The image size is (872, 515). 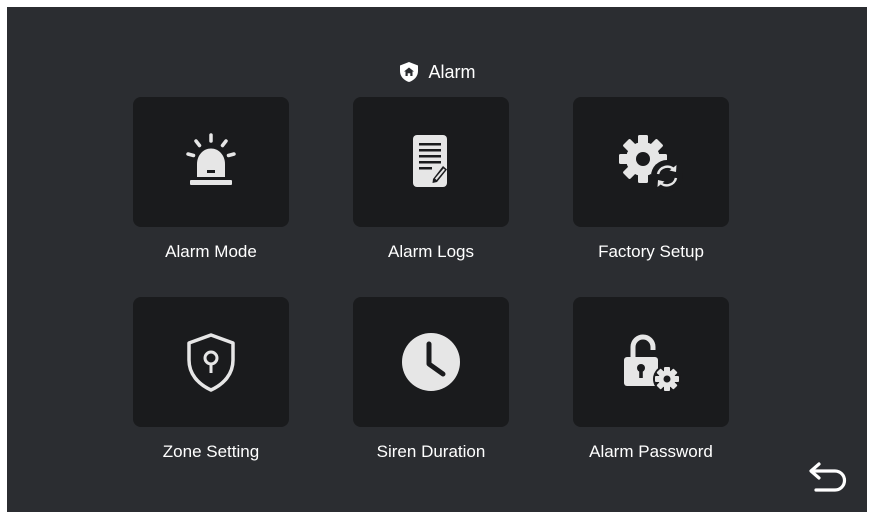 What do you see at coordinates (211, 251) in the screenshot?
I see `tile-label: Alarm Mode` at bounding box center [211, 251].